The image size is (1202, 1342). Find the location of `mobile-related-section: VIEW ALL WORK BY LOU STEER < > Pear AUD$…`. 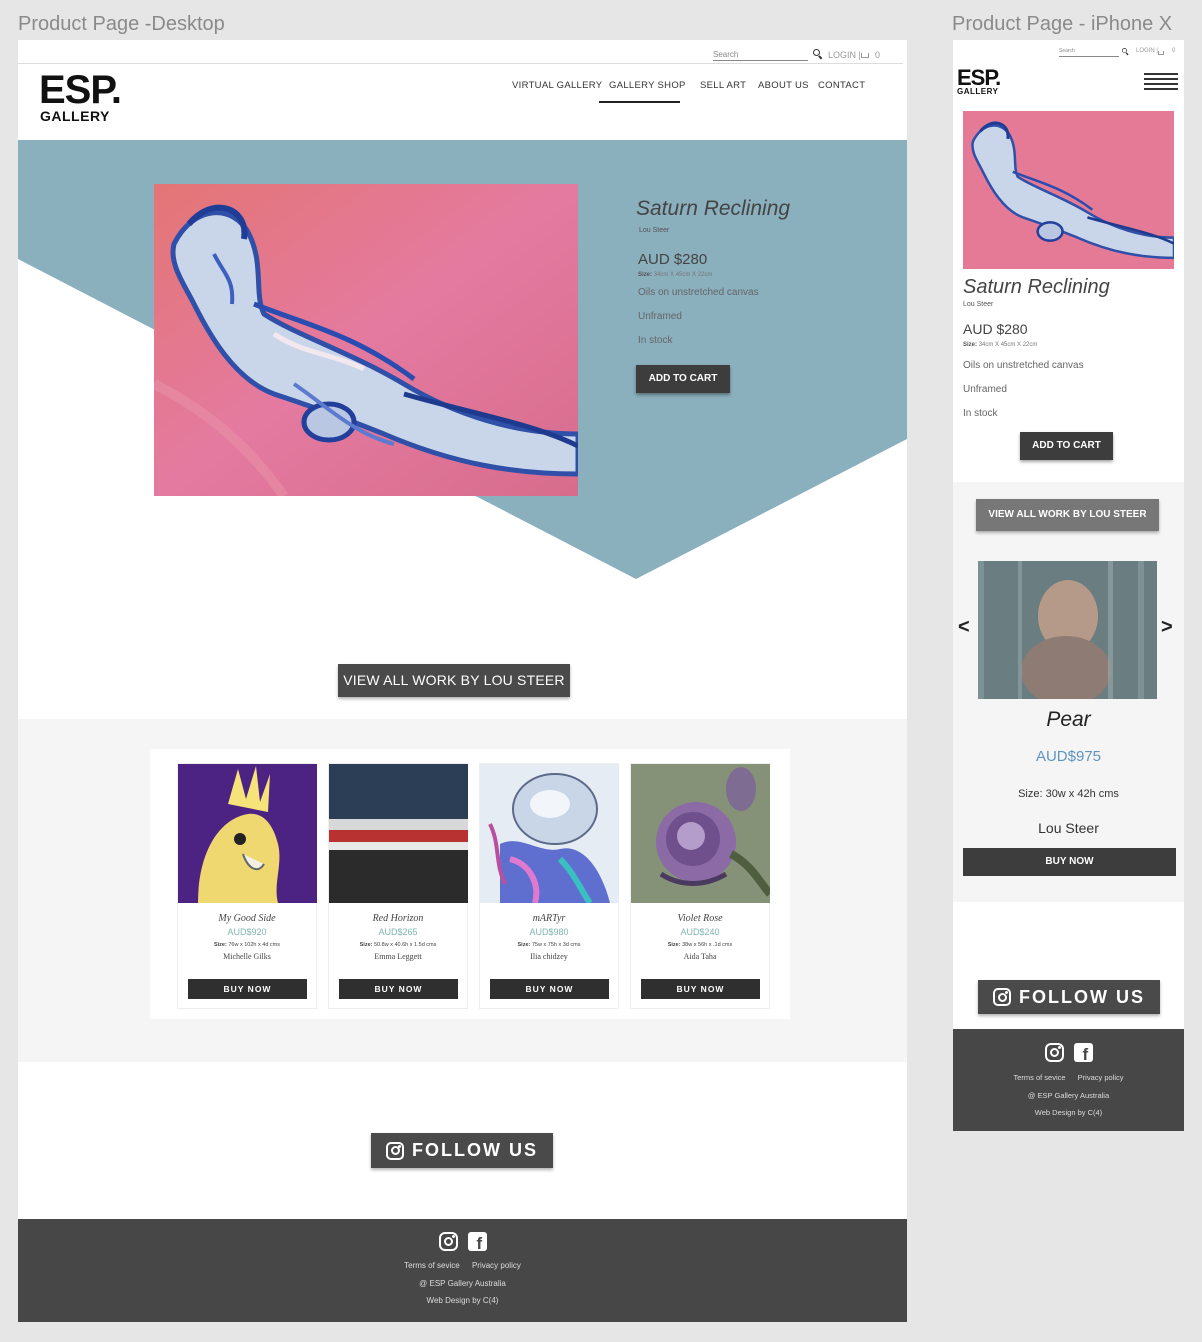

mobile-related-section: VIEW ALL WORK BY LOU STEER < > Pear AUD$… is located at coordinates (1068, 692).